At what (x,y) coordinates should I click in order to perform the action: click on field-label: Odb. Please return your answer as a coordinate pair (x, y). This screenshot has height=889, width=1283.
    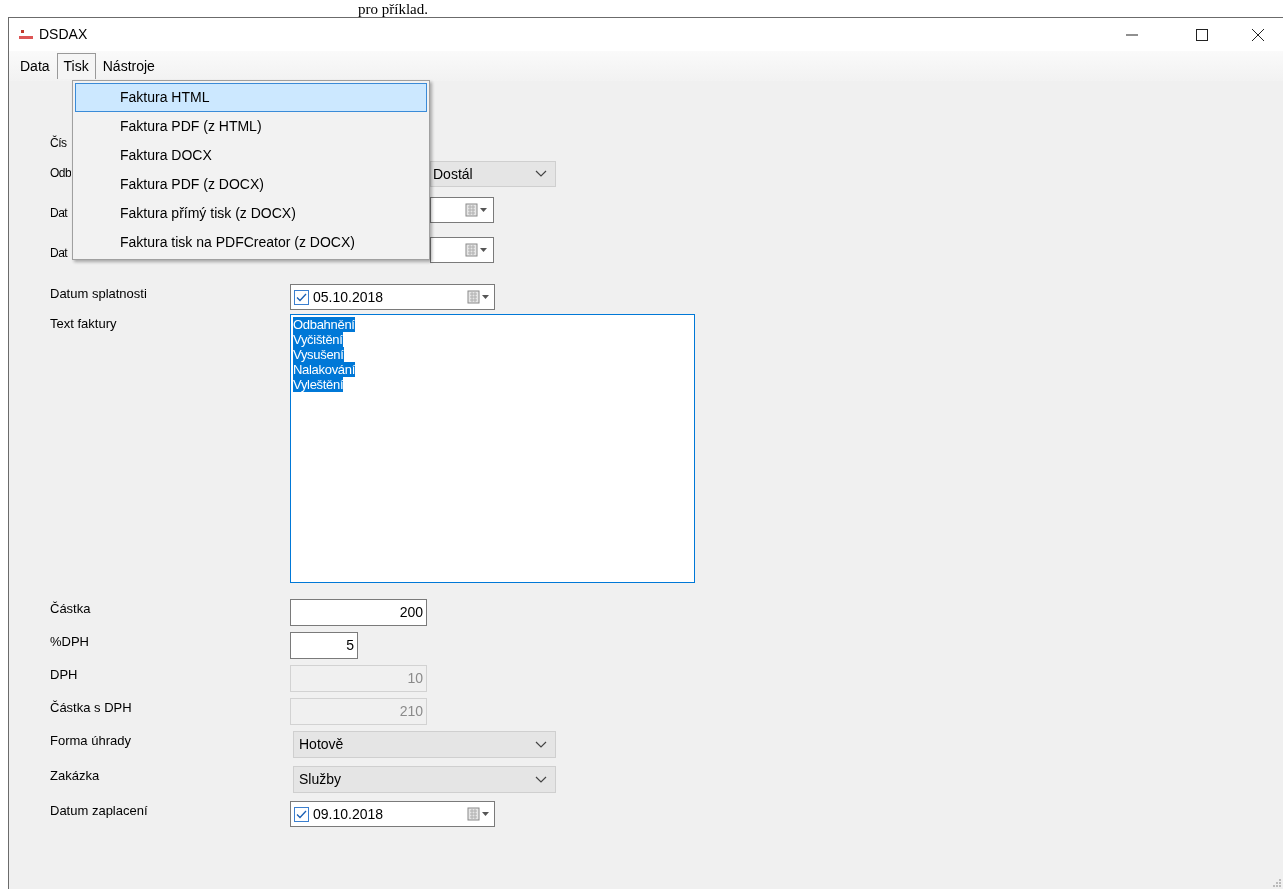
    Looking at the image, I should click on (60, 173).